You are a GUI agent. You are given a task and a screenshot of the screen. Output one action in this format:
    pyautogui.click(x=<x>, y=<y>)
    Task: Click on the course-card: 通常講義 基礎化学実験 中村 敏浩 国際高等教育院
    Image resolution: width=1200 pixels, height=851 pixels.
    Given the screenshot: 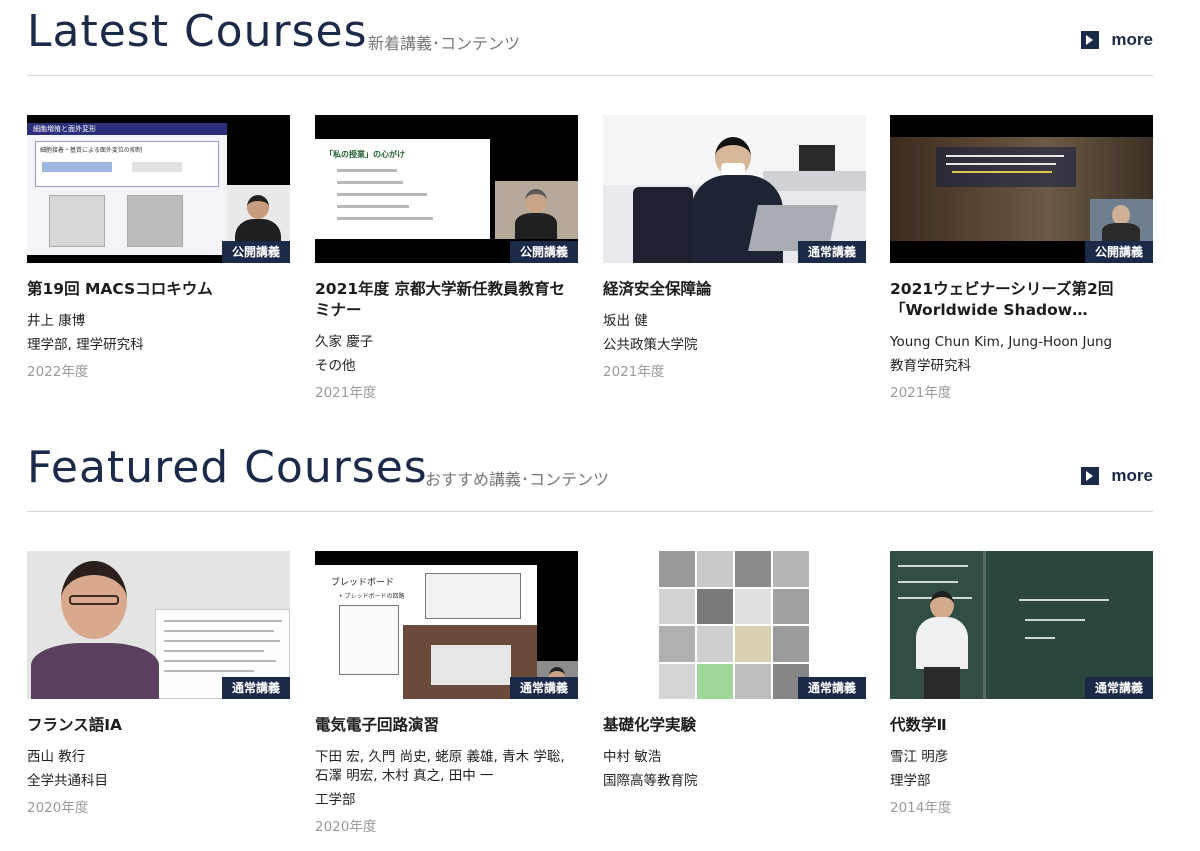 What is the action you would take?
    pyautogui.click(x=734, y=675)
    